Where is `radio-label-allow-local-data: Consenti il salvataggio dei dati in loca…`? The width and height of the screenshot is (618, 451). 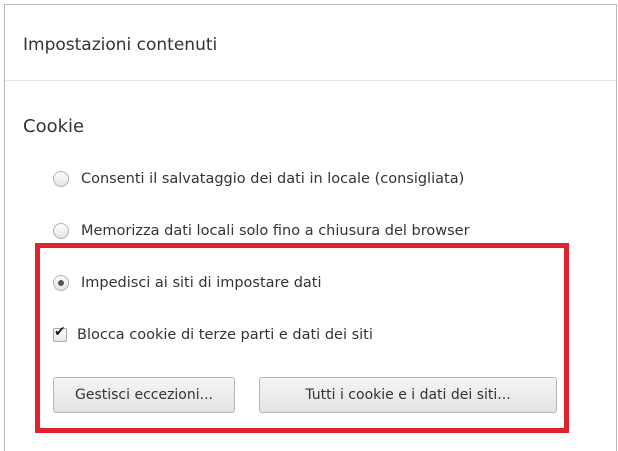
radio-label-allow-local-data: Consenti il salvataggio dei dati in loca… is located at coordinates (273, 179).